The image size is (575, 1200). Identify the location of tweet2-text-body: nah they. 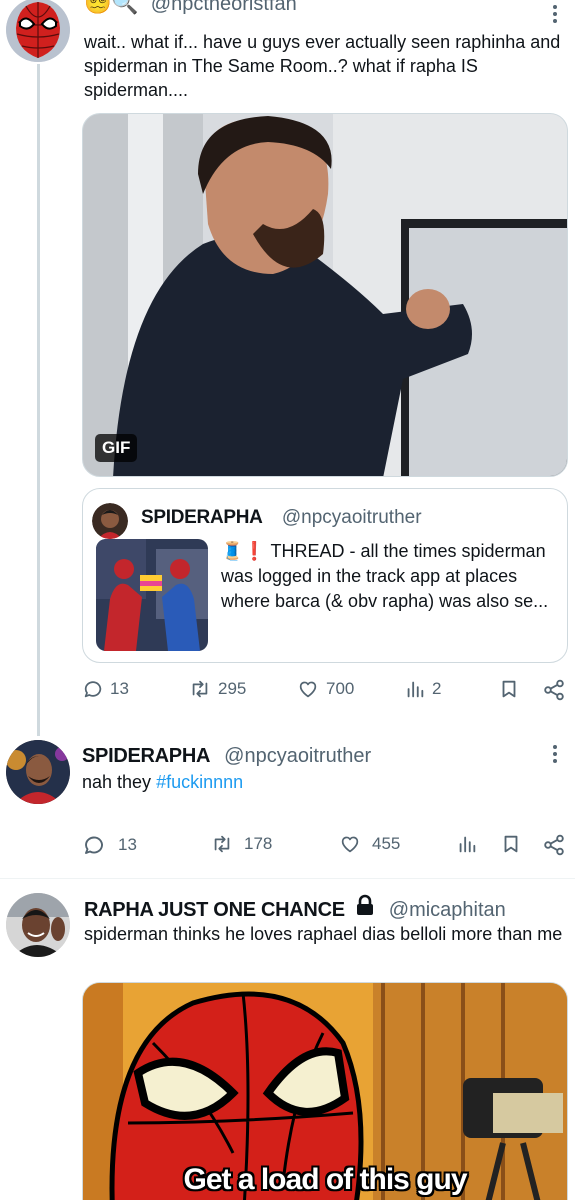
(119, 782).